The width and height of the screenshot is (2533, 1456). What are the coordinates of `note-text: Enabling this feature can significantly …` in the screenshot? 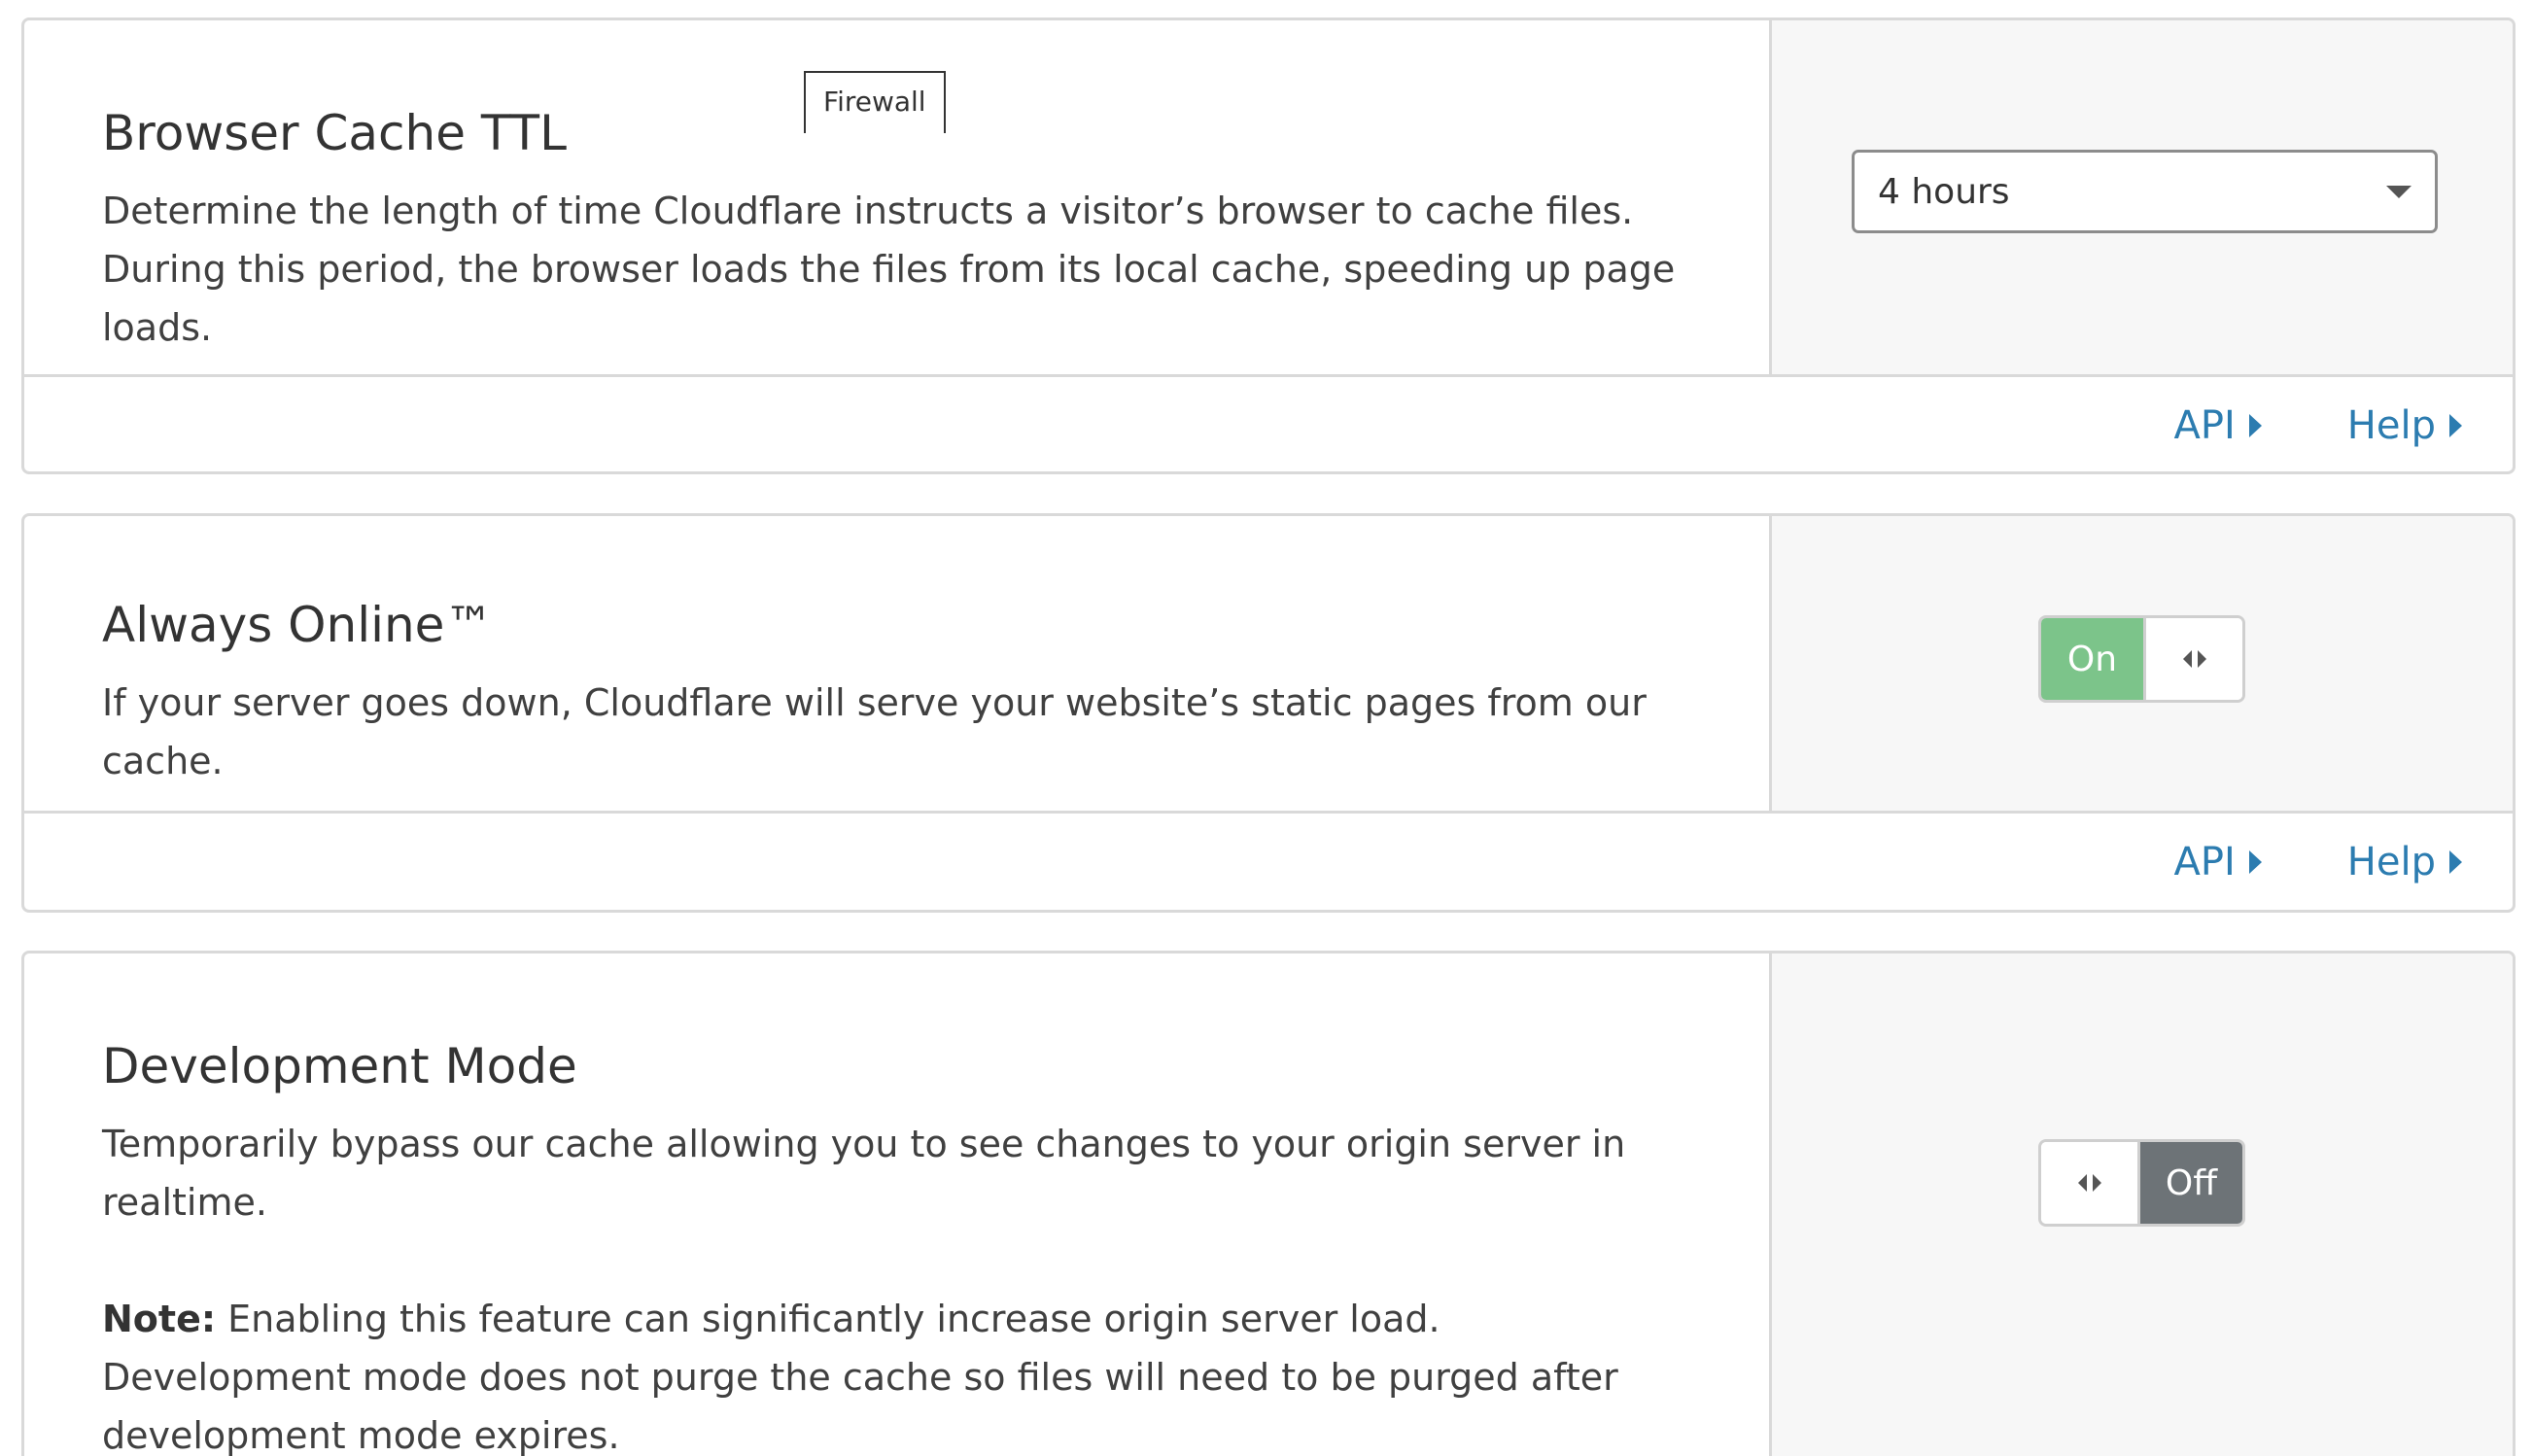 It's located at (860, 1377).